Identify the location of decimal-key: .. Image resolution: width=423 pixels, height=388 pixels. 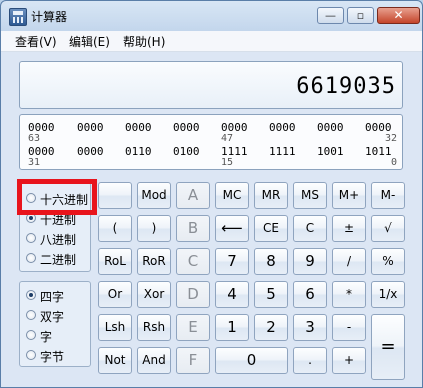
(310, 360).